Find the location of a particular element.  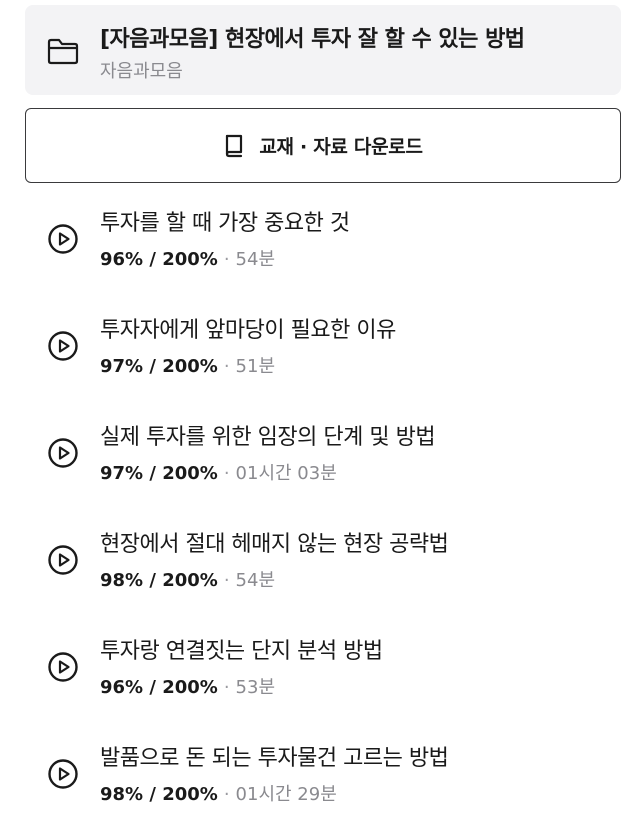

lesson-title: 실제 투자를 위한 임장의 단계 및 방법 is located at coordinates (268, 437).